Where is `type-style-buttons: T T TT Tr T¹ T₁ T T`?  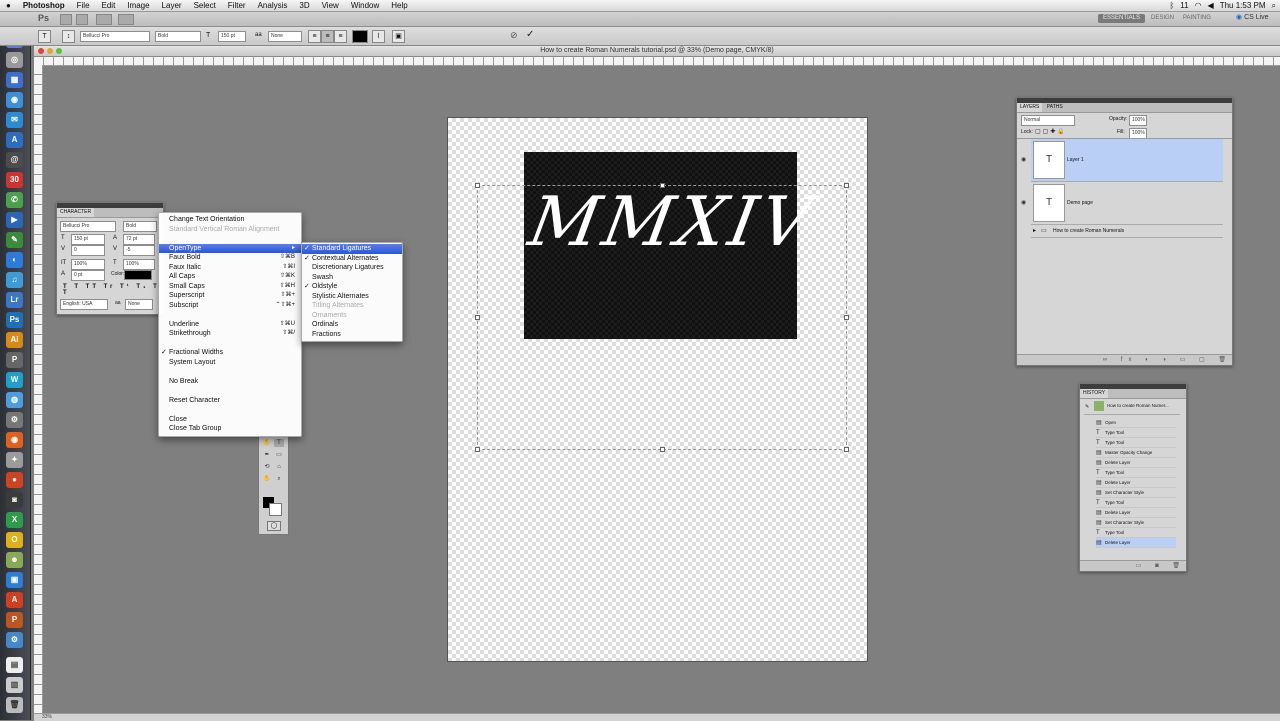
type-style-buttons: T T TT Tr T¹ T₁ T T is located at coordinates (113, 290).